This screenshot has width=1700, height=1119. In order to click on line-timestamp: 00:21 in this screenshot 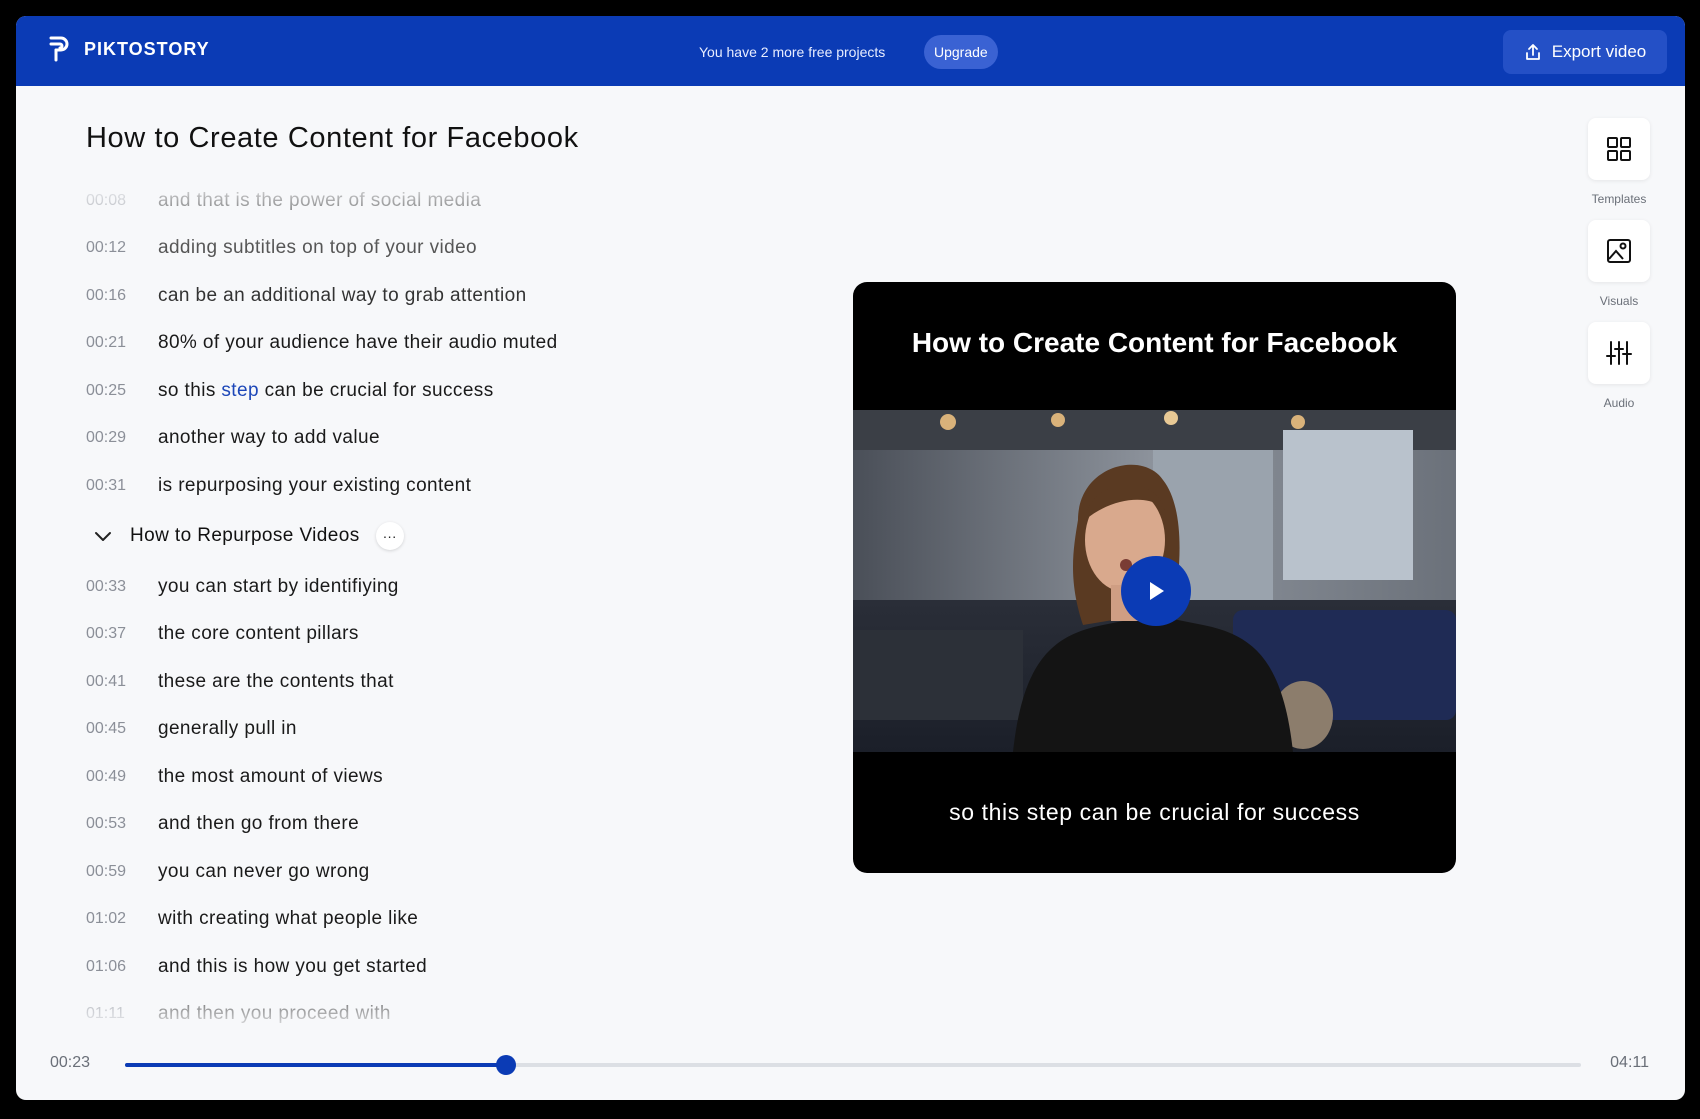, I will do `click(106, 342)`.